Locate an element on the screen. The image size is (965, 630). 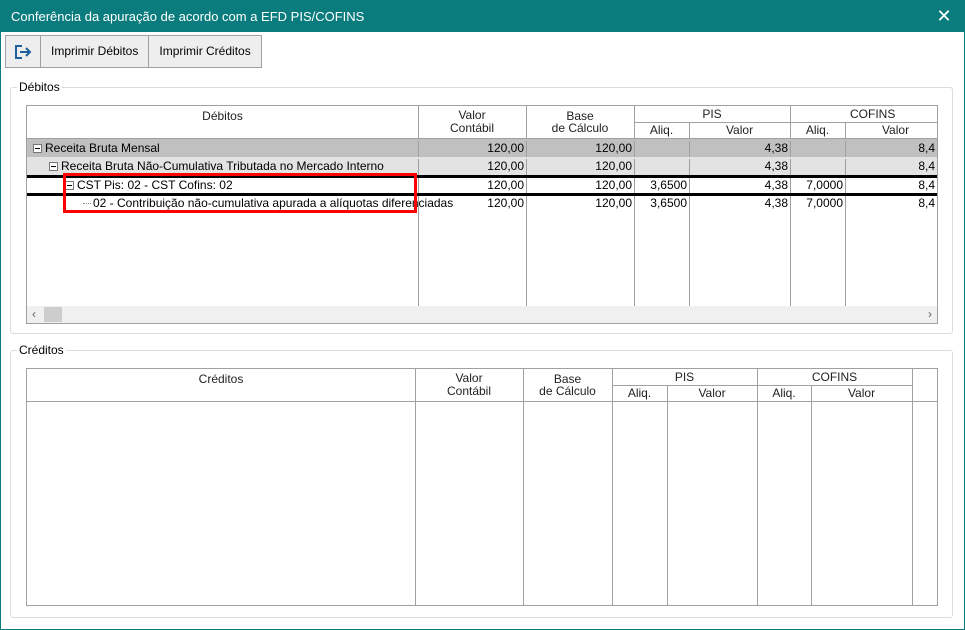
cell-cofins-aliq: 7,0000 is located at coordinates (817, 204).